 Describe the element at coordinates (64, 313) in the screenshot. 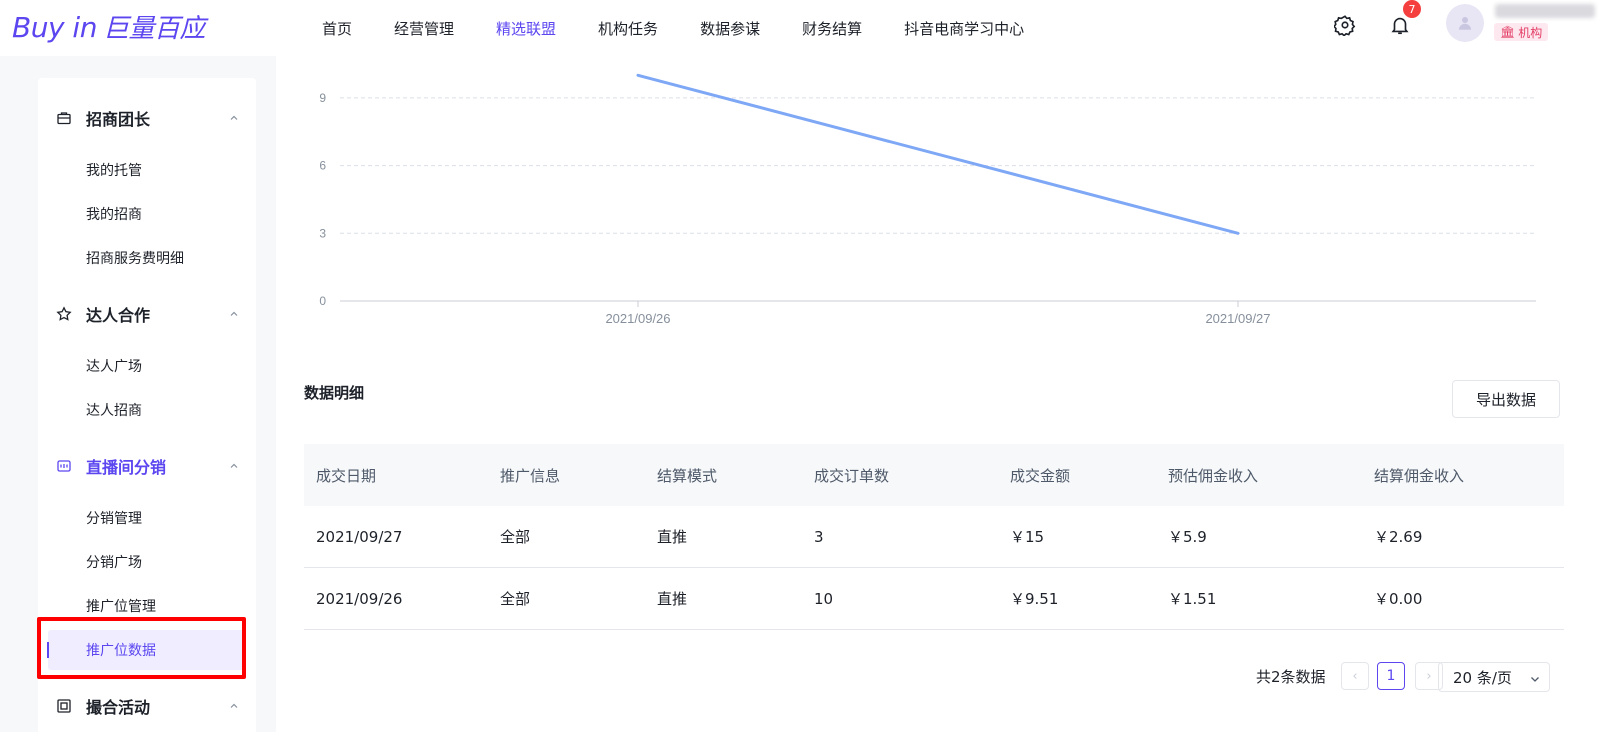

I see `star-icon` at that location.